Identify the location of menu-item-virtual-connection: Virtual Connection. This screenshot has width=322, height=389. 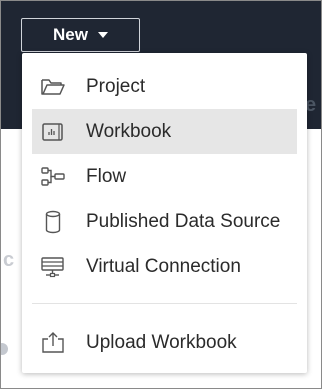
(164, 266).